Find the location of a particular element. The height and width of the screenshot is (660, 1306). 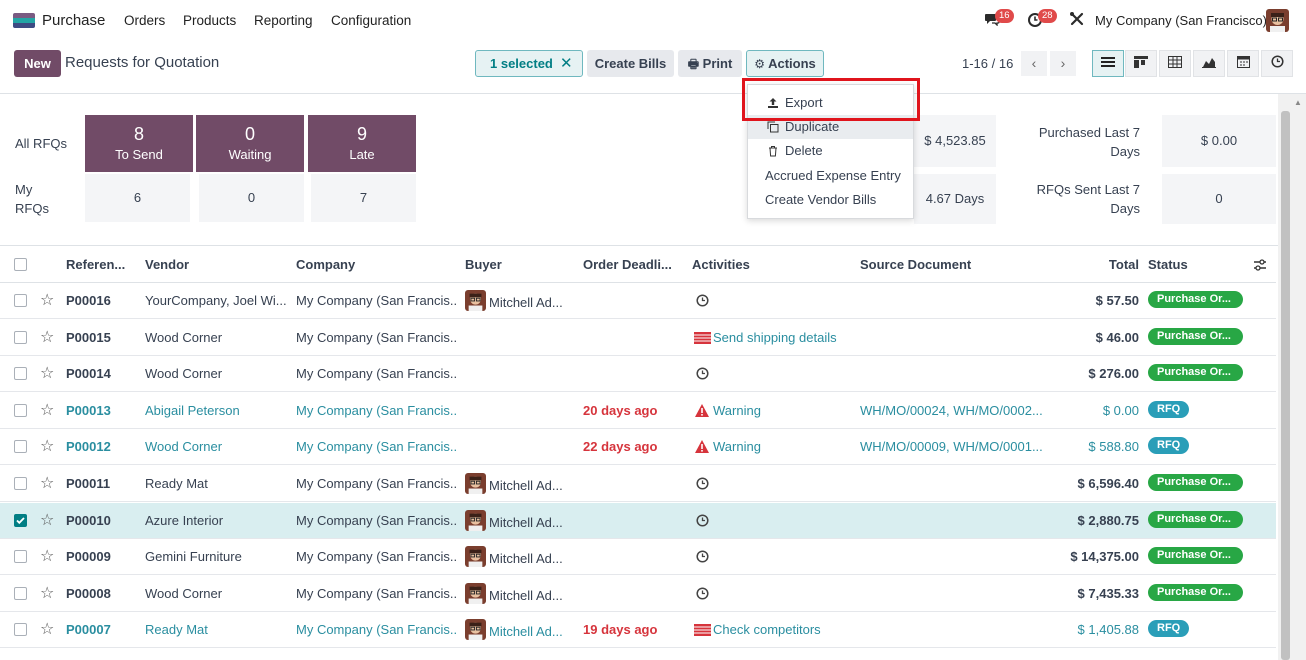

kanban-view-button is located at coordinates (1141, 63).